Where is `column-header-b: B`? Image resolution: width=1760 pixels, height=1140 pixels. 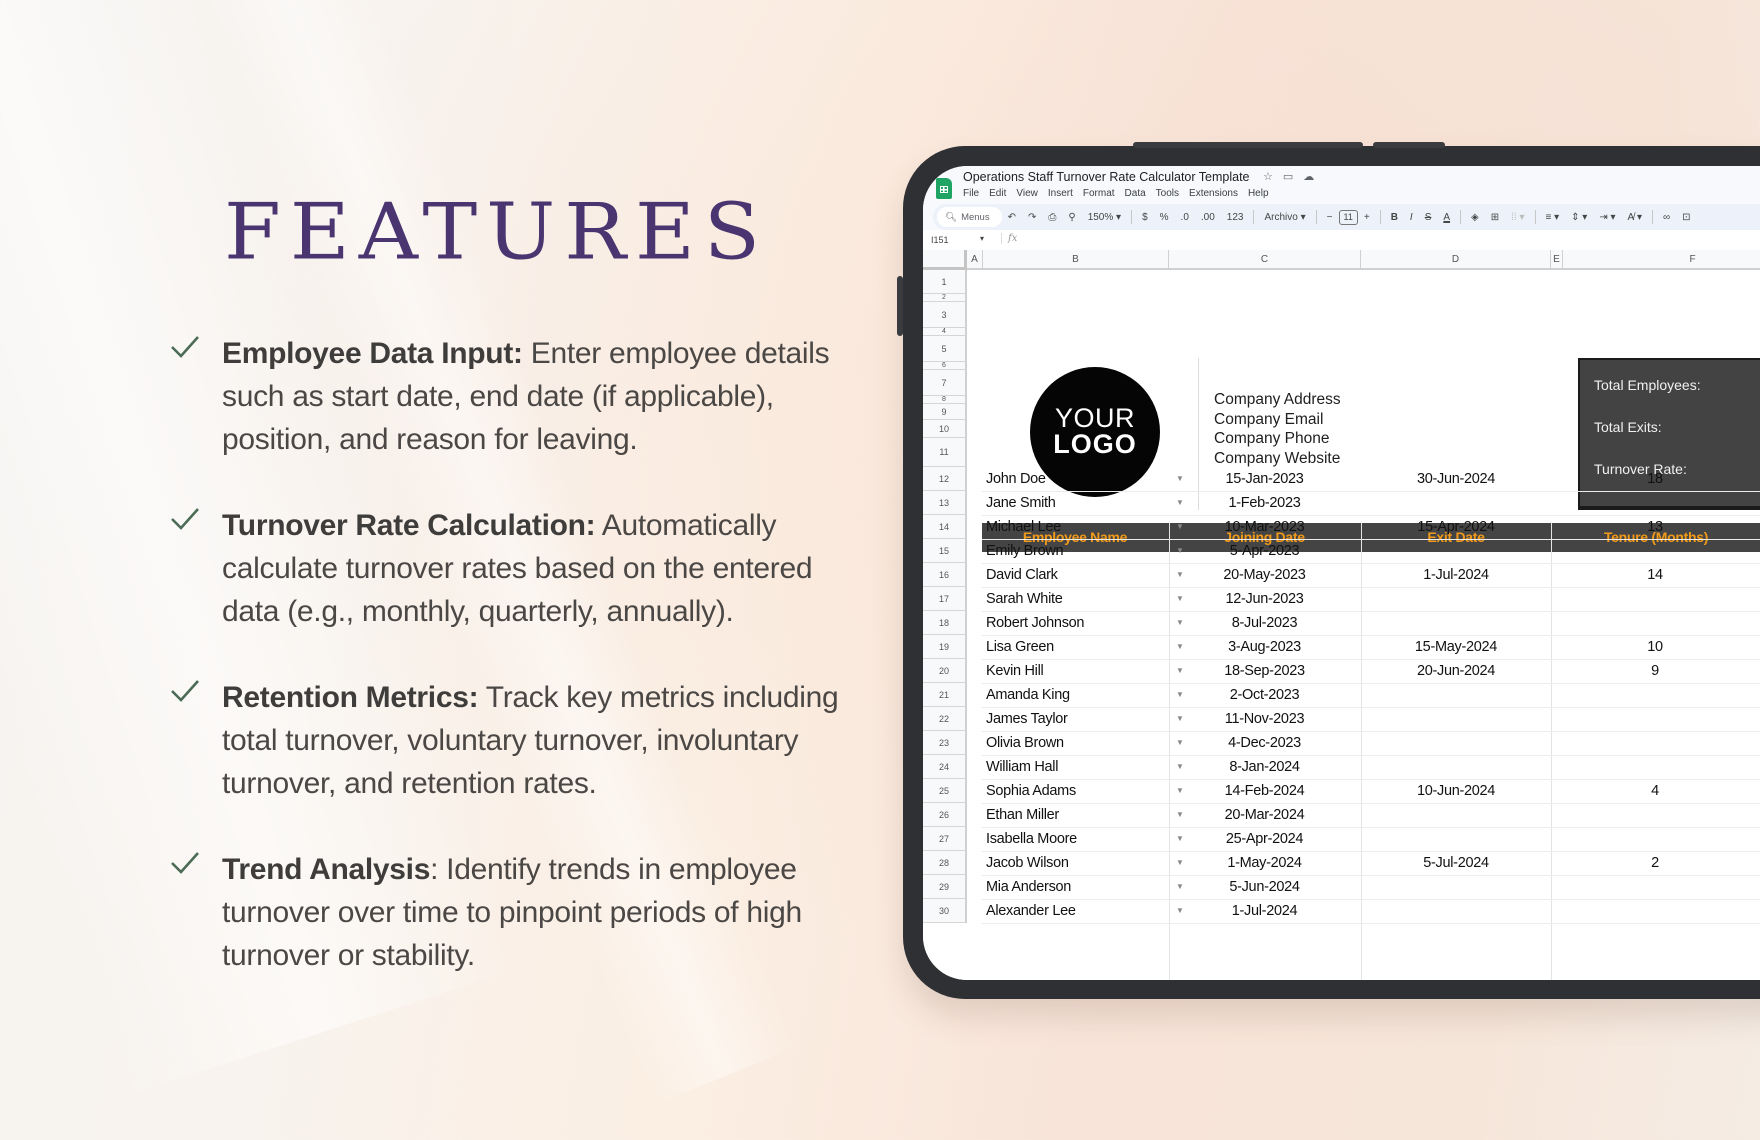
column-header-b: B is located at coordinates (1076, 260).